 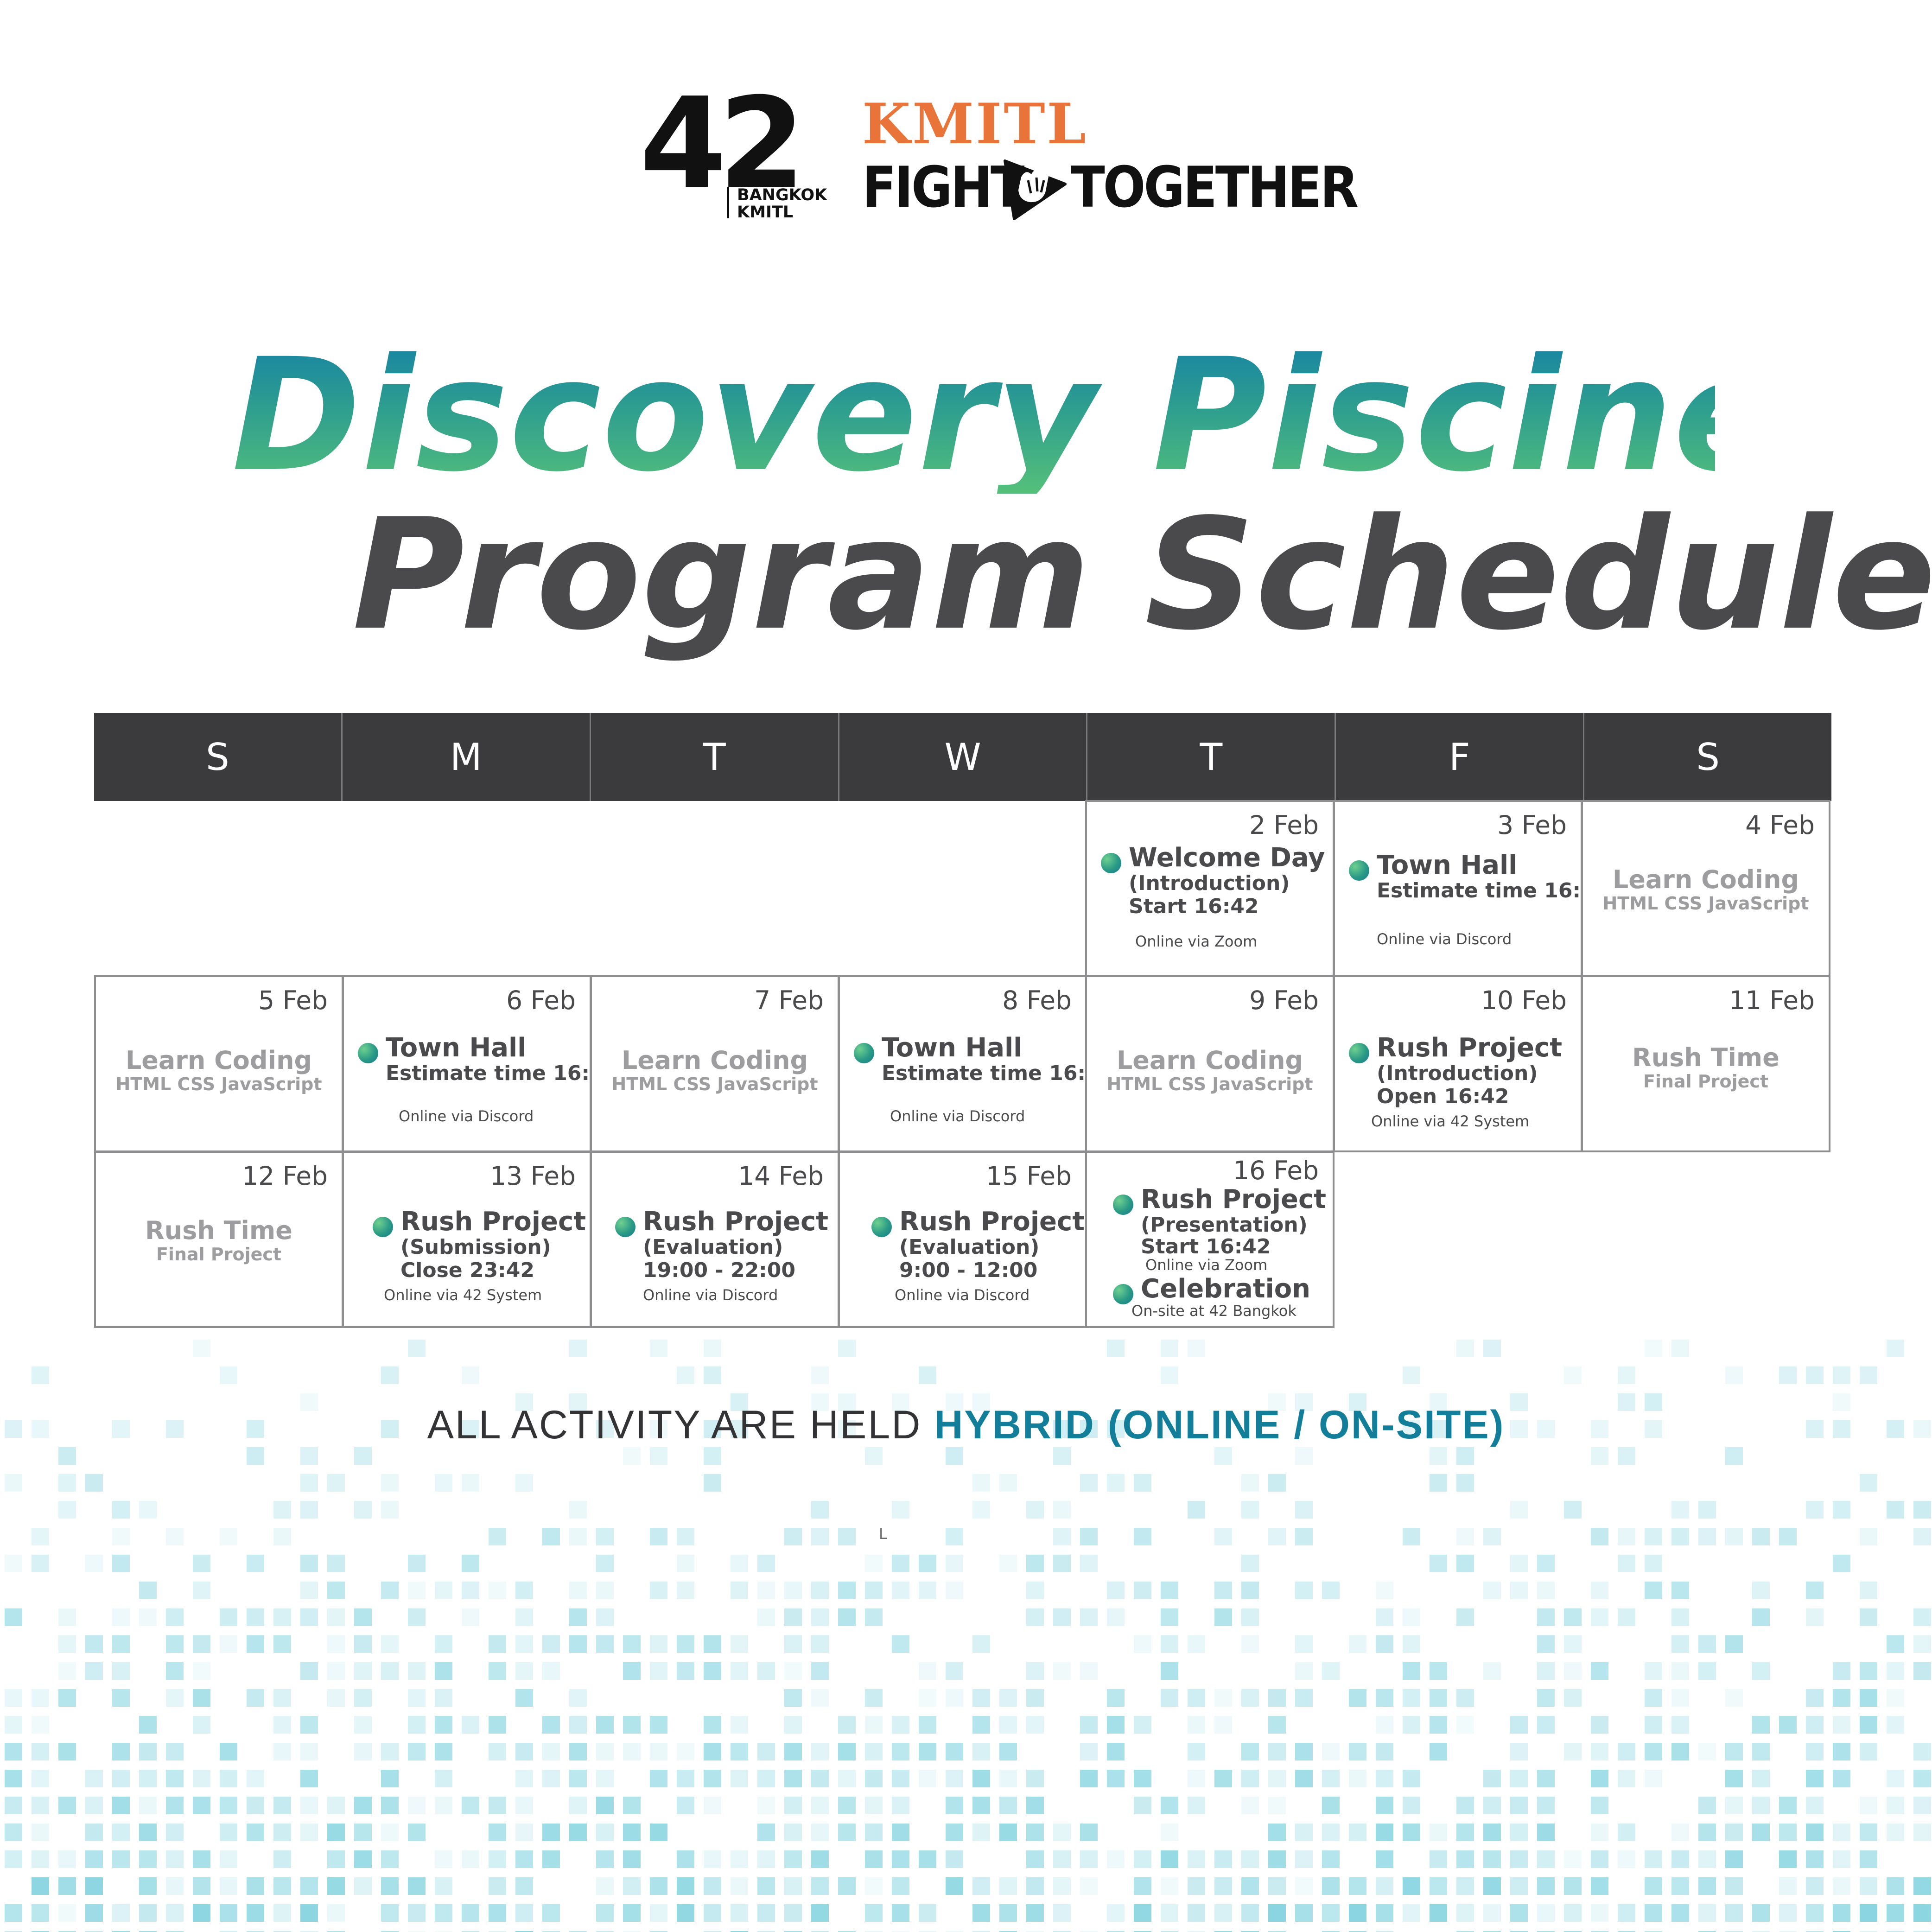 I want to click on day-cell-4-feb: 4 Feb Learn Coding HTML CSS JavaScript, so click(x=1705, y=888).